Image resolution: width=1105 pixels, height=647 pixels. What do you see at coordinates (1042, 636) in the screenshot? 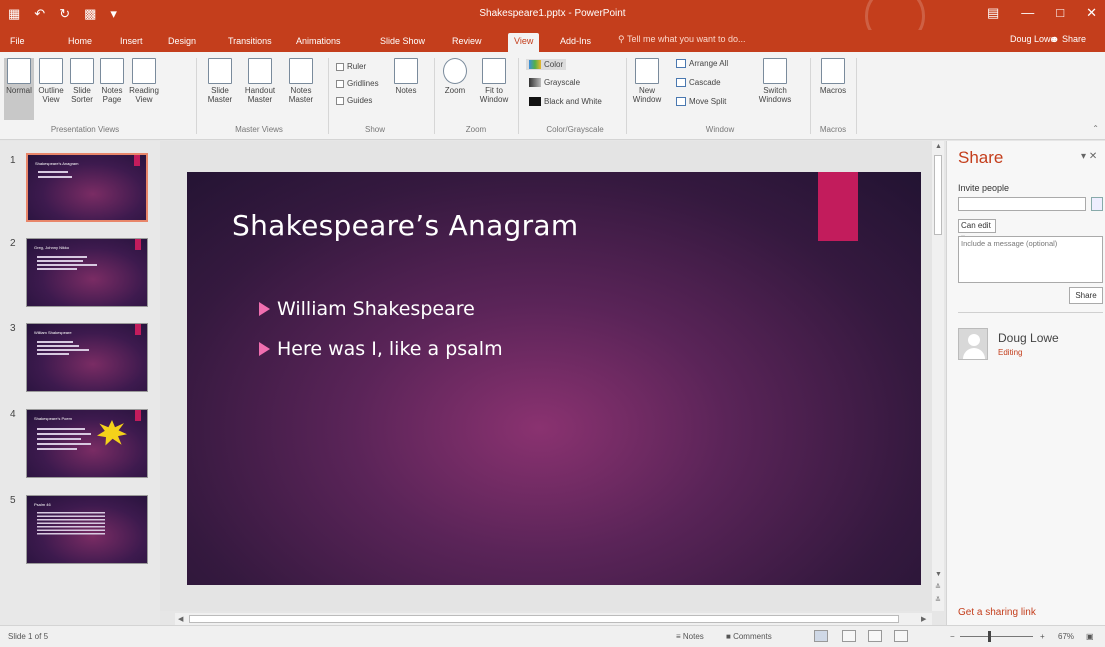
I see `zoom-in-icon: +` at bounding box center [1042, 636].